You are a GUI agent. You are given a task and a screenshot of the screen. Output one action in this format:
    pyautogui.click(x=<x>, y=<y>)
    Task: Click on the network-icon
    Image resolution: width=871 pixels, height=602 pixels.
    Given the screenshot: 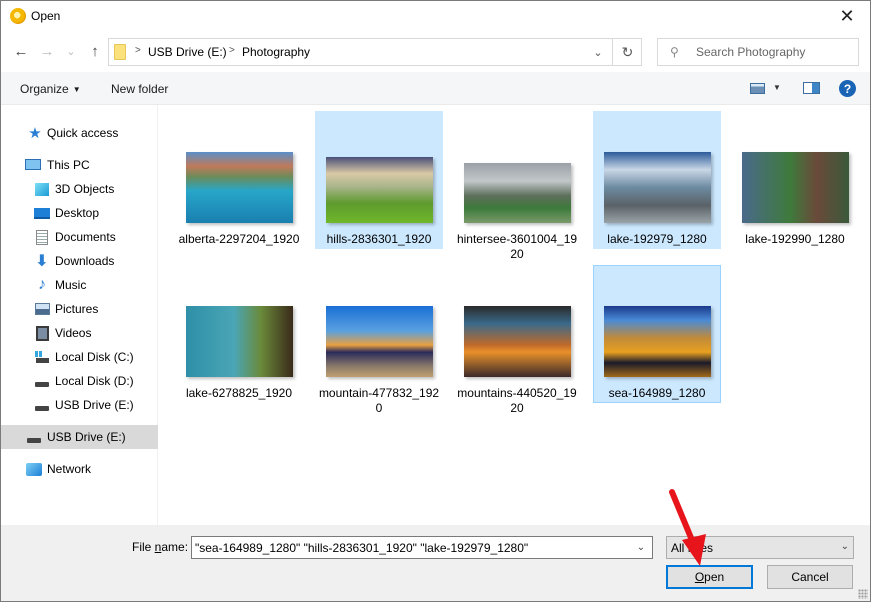 What is the action you would take?
    pyautogui.click(x=34, y=469)
    